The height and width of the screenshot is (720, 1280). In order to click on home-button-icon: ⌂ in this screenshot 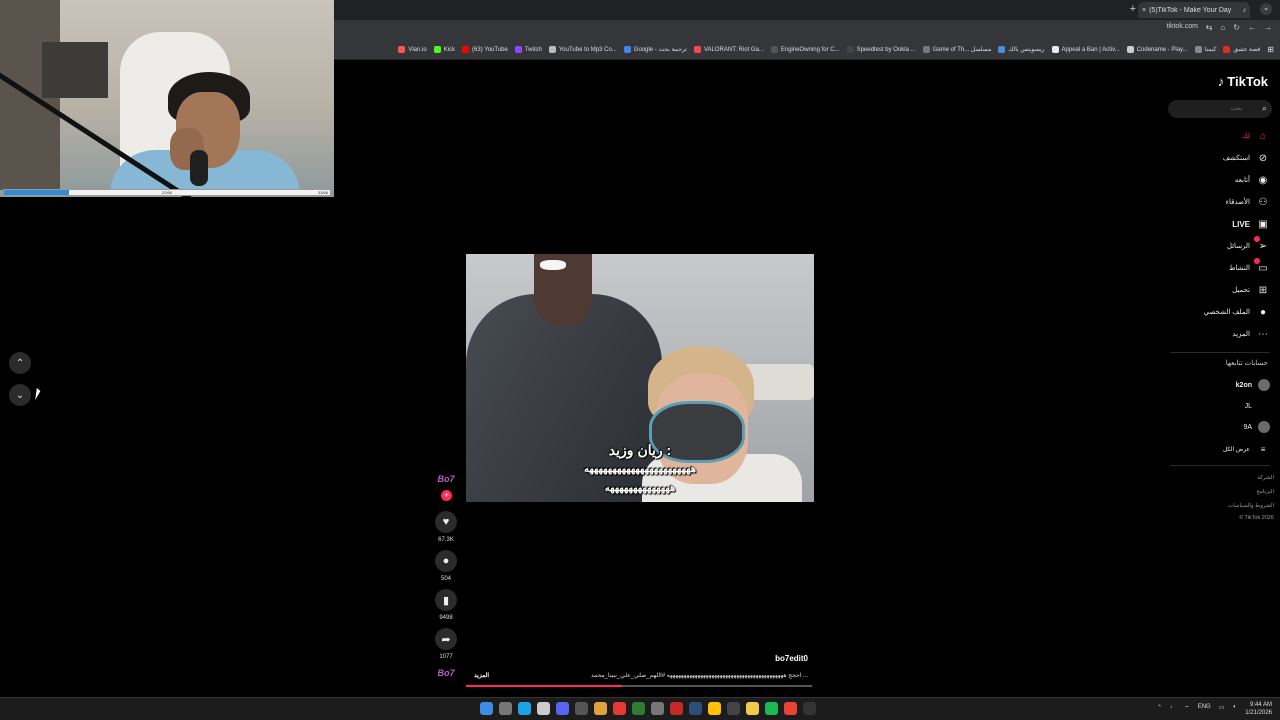, I will do `click(1222, 27)`.